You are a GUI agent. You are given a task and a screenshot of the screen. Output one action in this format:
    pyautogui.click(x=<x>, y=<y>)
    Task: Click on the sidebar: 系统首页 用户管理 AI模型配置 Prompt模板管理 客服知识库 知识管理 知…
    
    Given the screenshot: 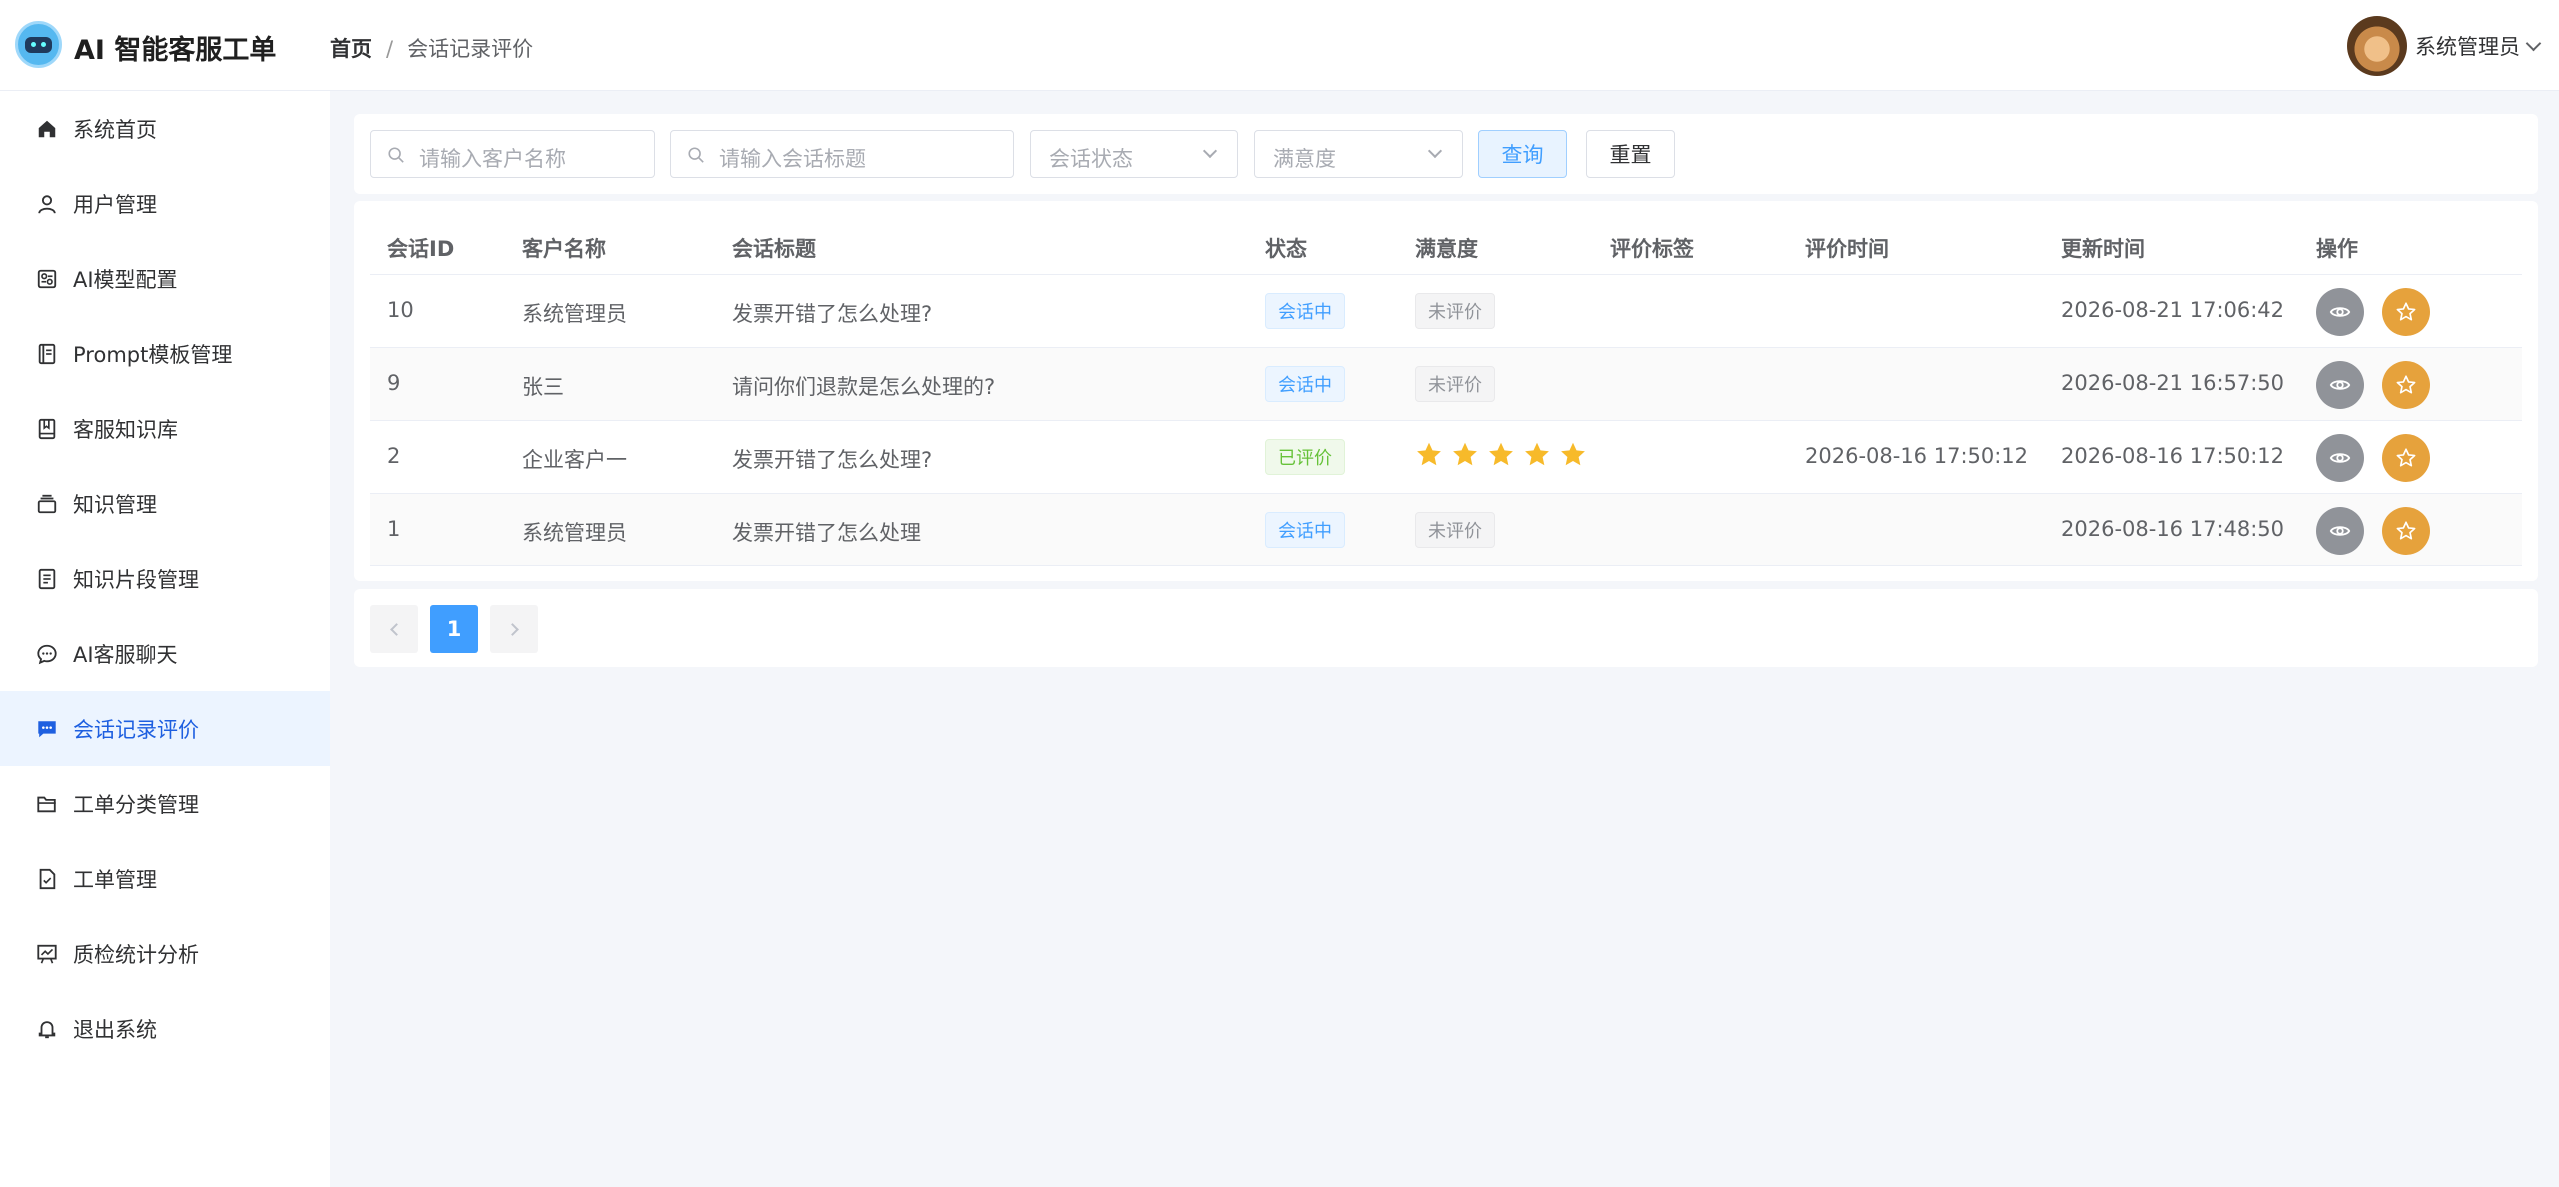 What is the action you would take?
    pyautogui.click(x=165, y=639)
    